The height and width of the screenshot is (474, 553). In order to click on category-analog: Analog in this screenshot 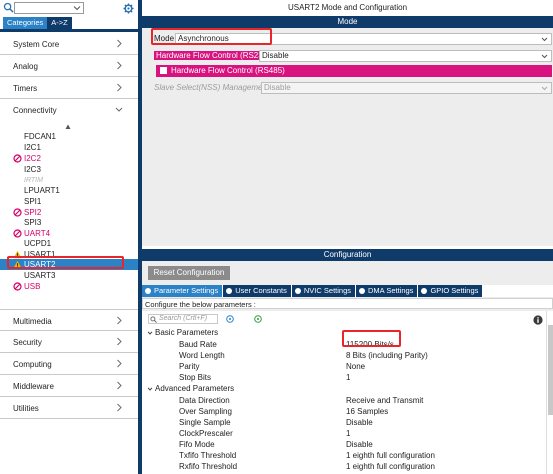, I will do `click(69, 66)`.